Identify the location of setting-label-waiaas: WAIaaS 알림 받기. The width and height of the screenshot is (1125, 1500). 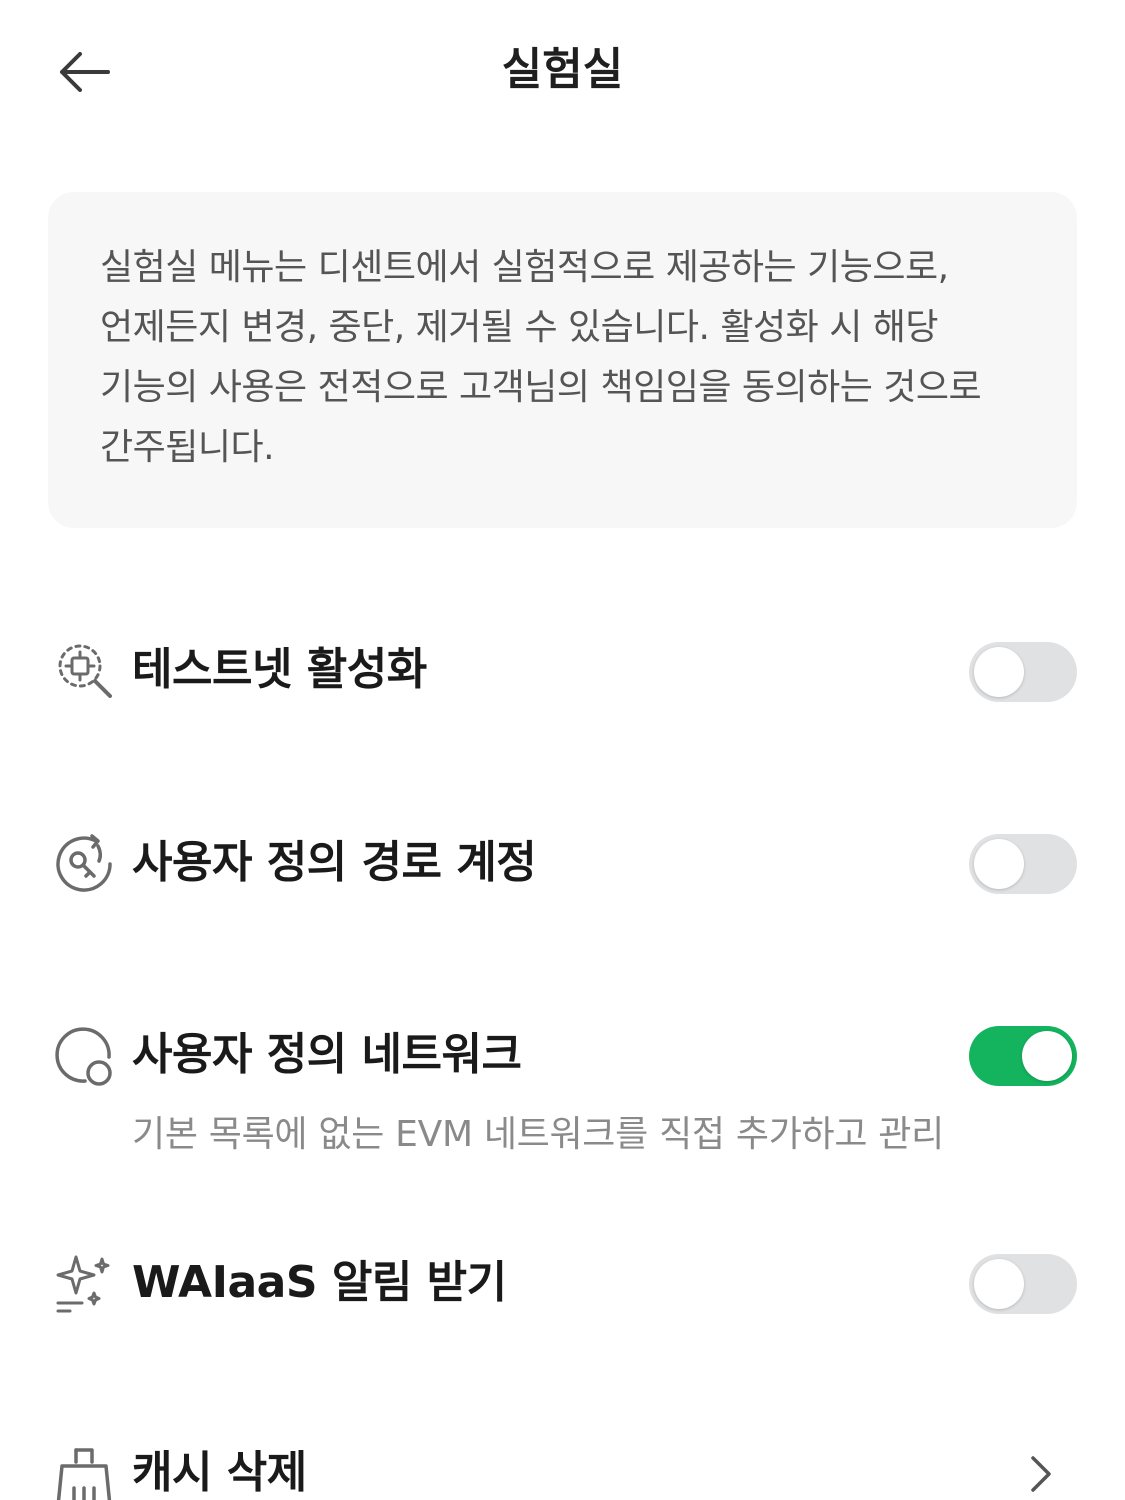
(319, 1282).